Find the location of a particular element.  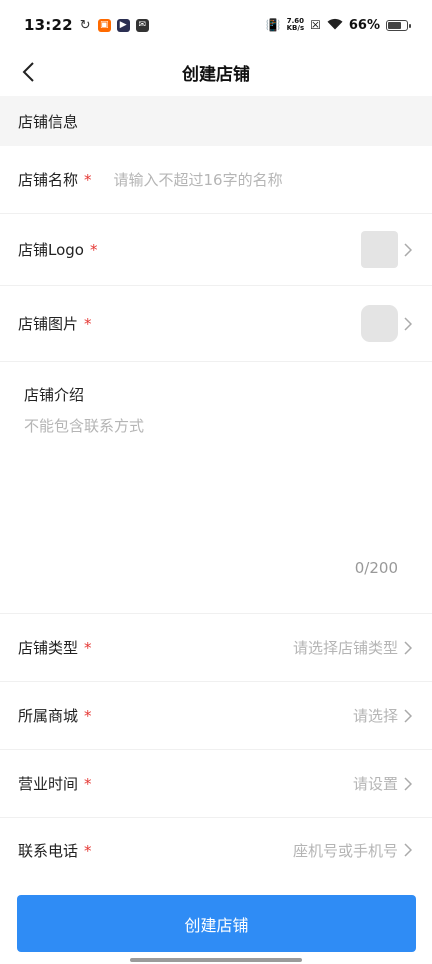

battery-icon is located at coordinates (398, 25).